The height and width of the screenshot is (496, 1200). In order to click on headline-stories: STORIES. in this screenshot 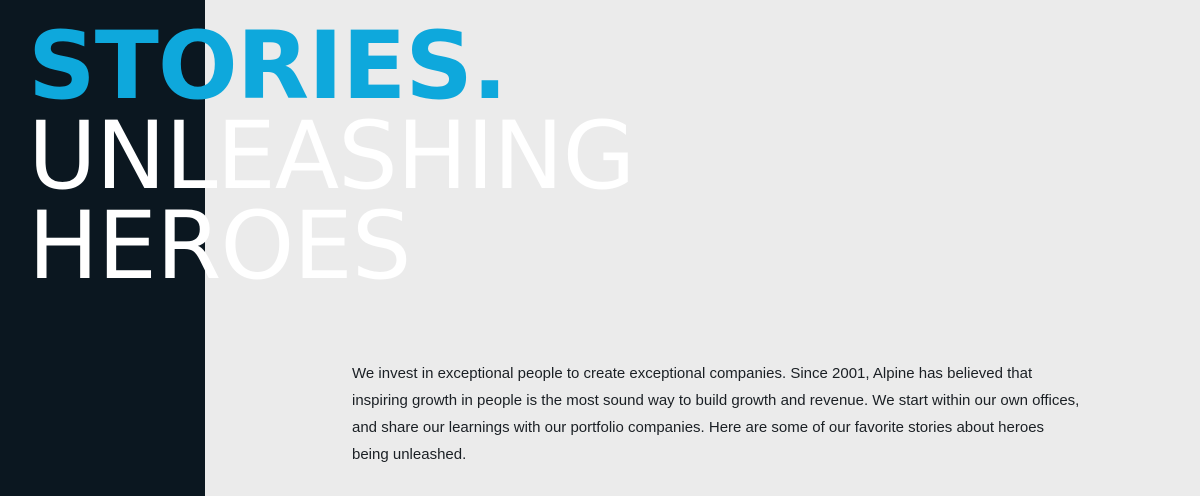, I will do `click(268, 66)`.